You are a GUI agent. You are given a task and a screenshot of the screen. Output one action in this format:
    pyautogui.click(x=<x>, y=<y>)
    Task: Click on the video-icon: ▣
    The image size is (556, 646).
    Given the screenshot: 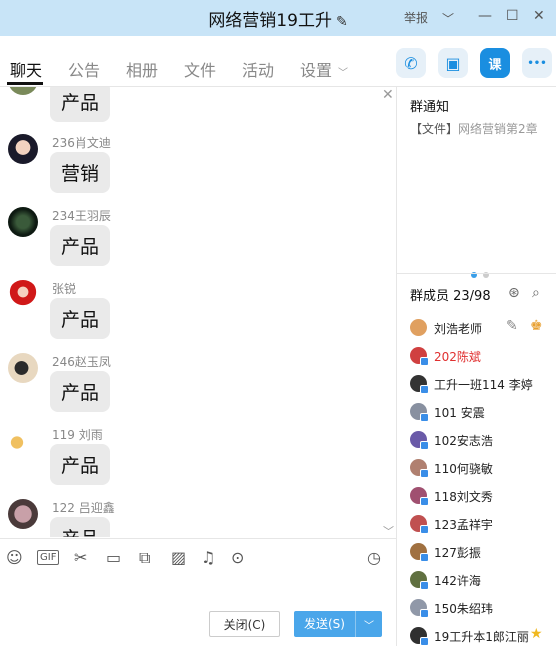 What is the action you would take?
    pyautogui.click(x=453, y=63)
    